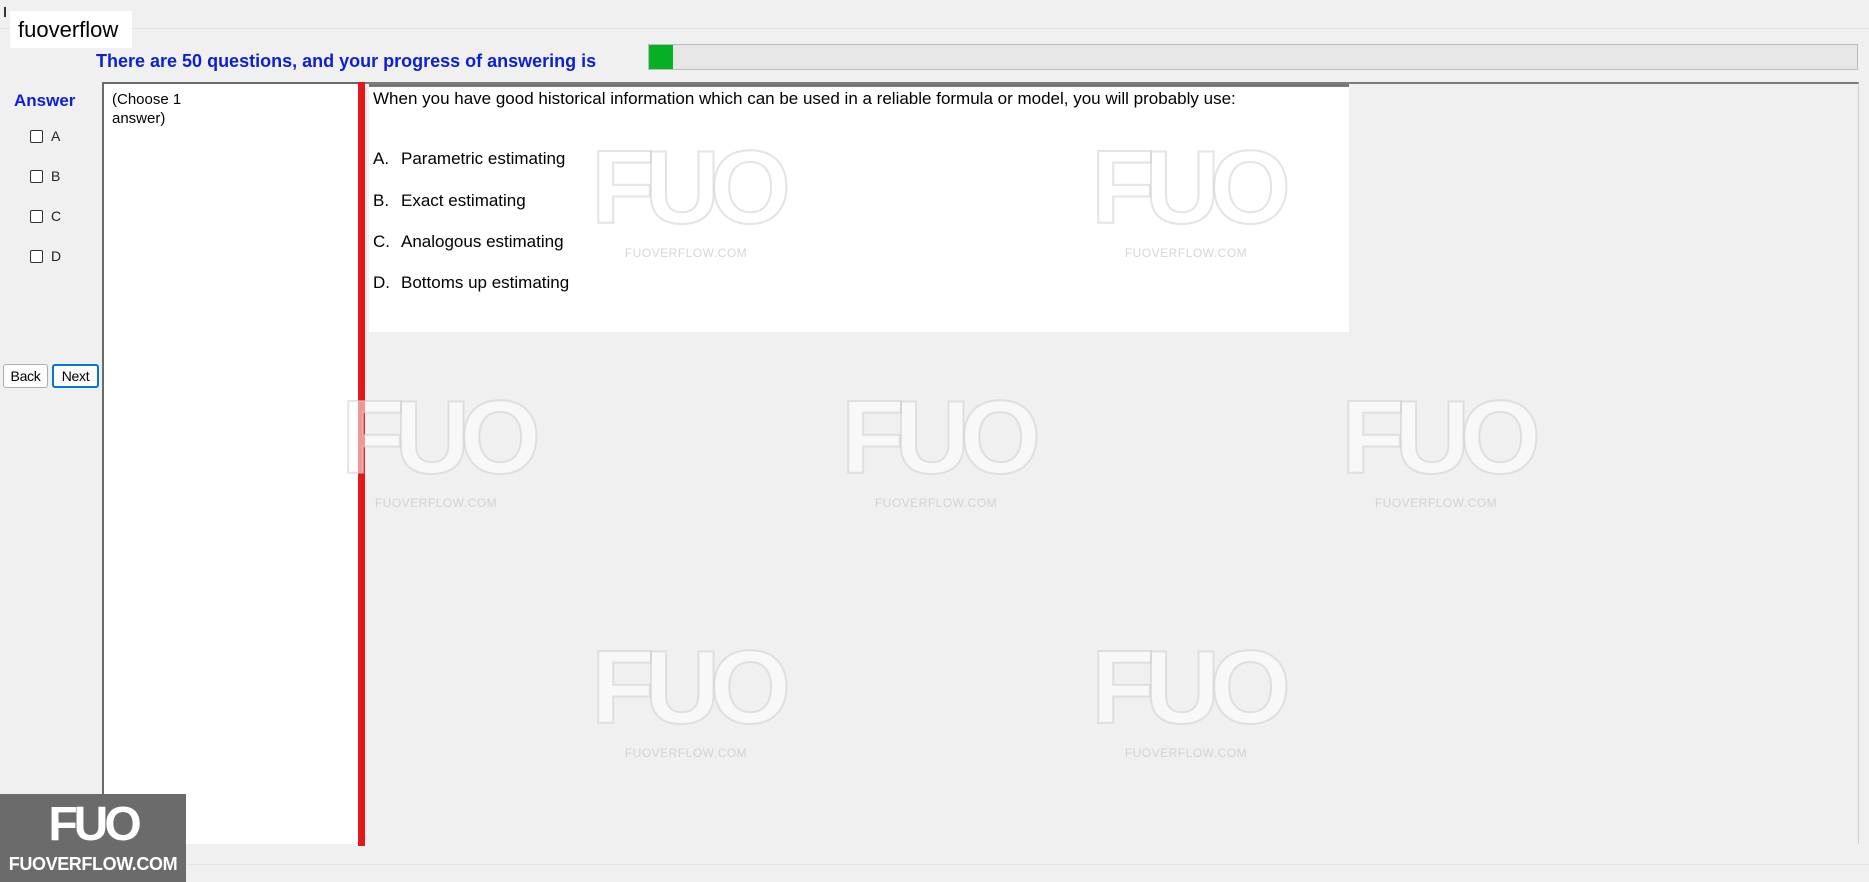 This screenshot has height=882, width=1869. Describe the element at coordinates (56, 136) in the screenshot. I see `answer-option-label: A` at that location.